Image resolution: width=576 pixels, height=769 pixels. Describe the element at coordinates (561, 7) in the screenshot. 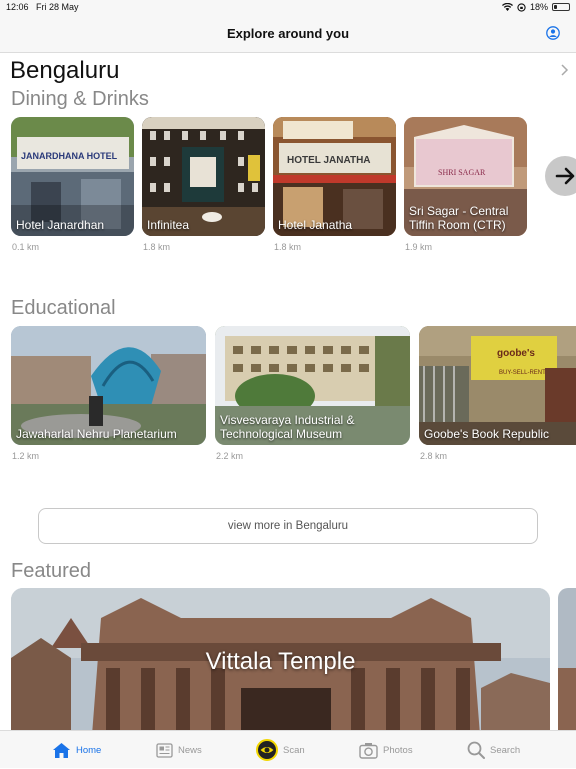

I see `battery-icon` at that location.